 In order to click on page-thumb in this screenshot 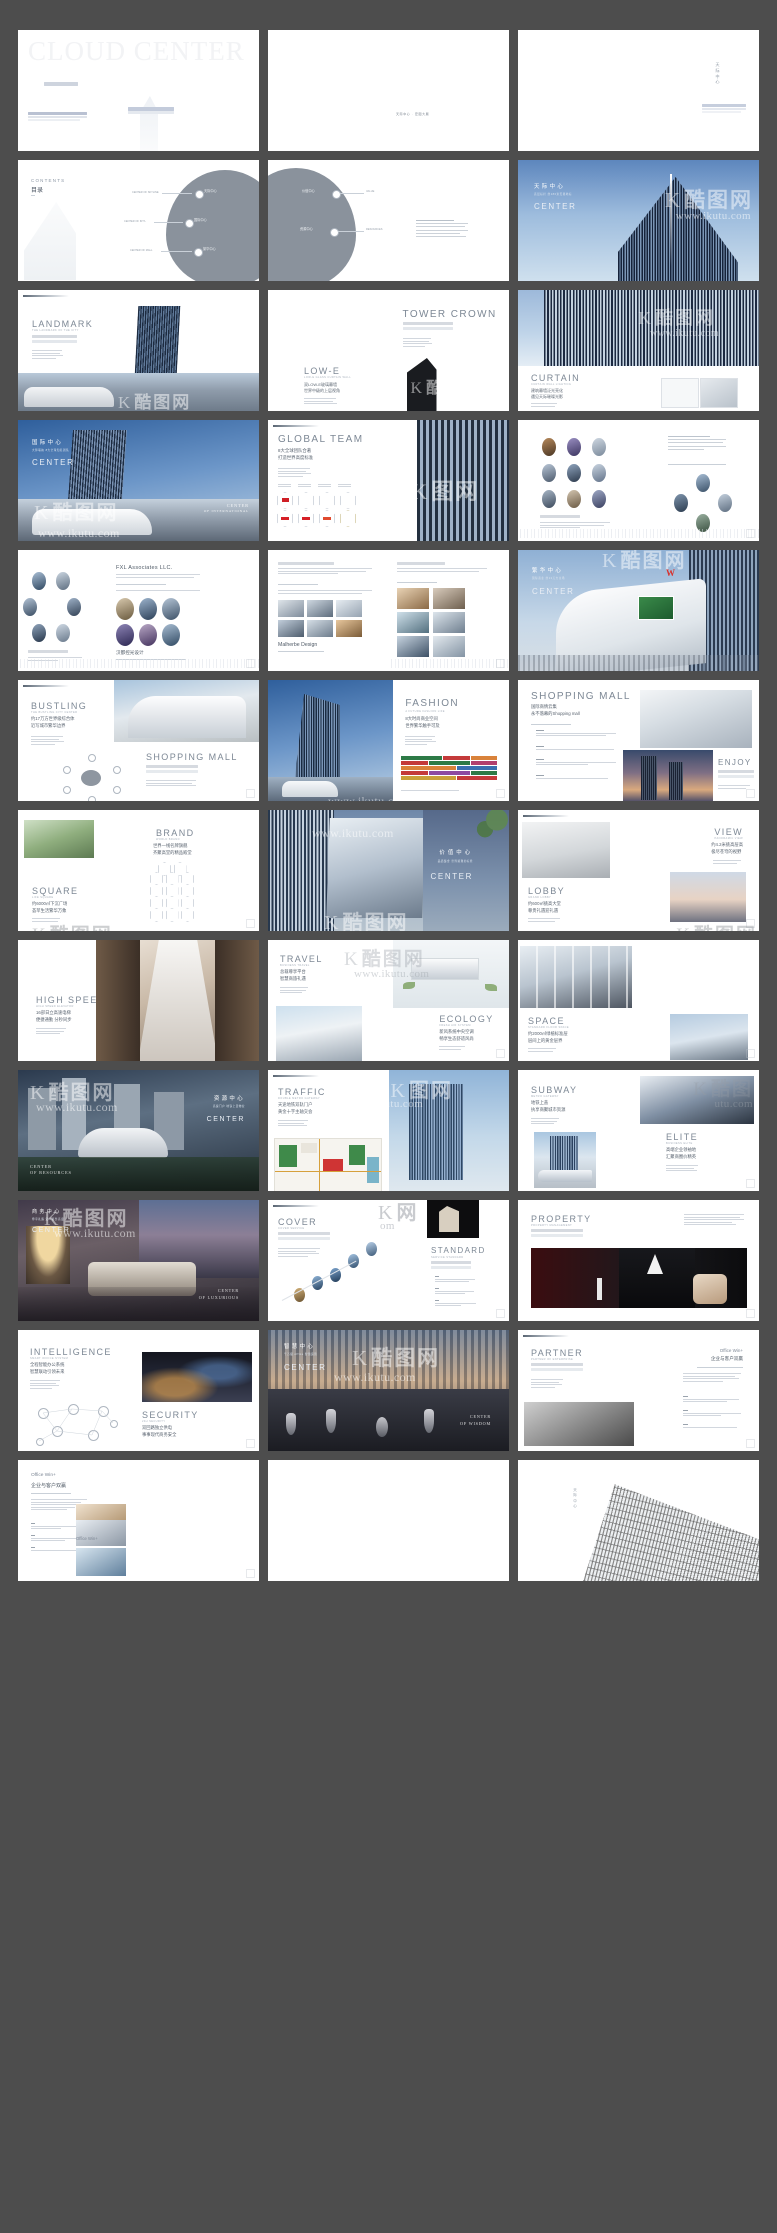, I will do `click(388, 1520)`.